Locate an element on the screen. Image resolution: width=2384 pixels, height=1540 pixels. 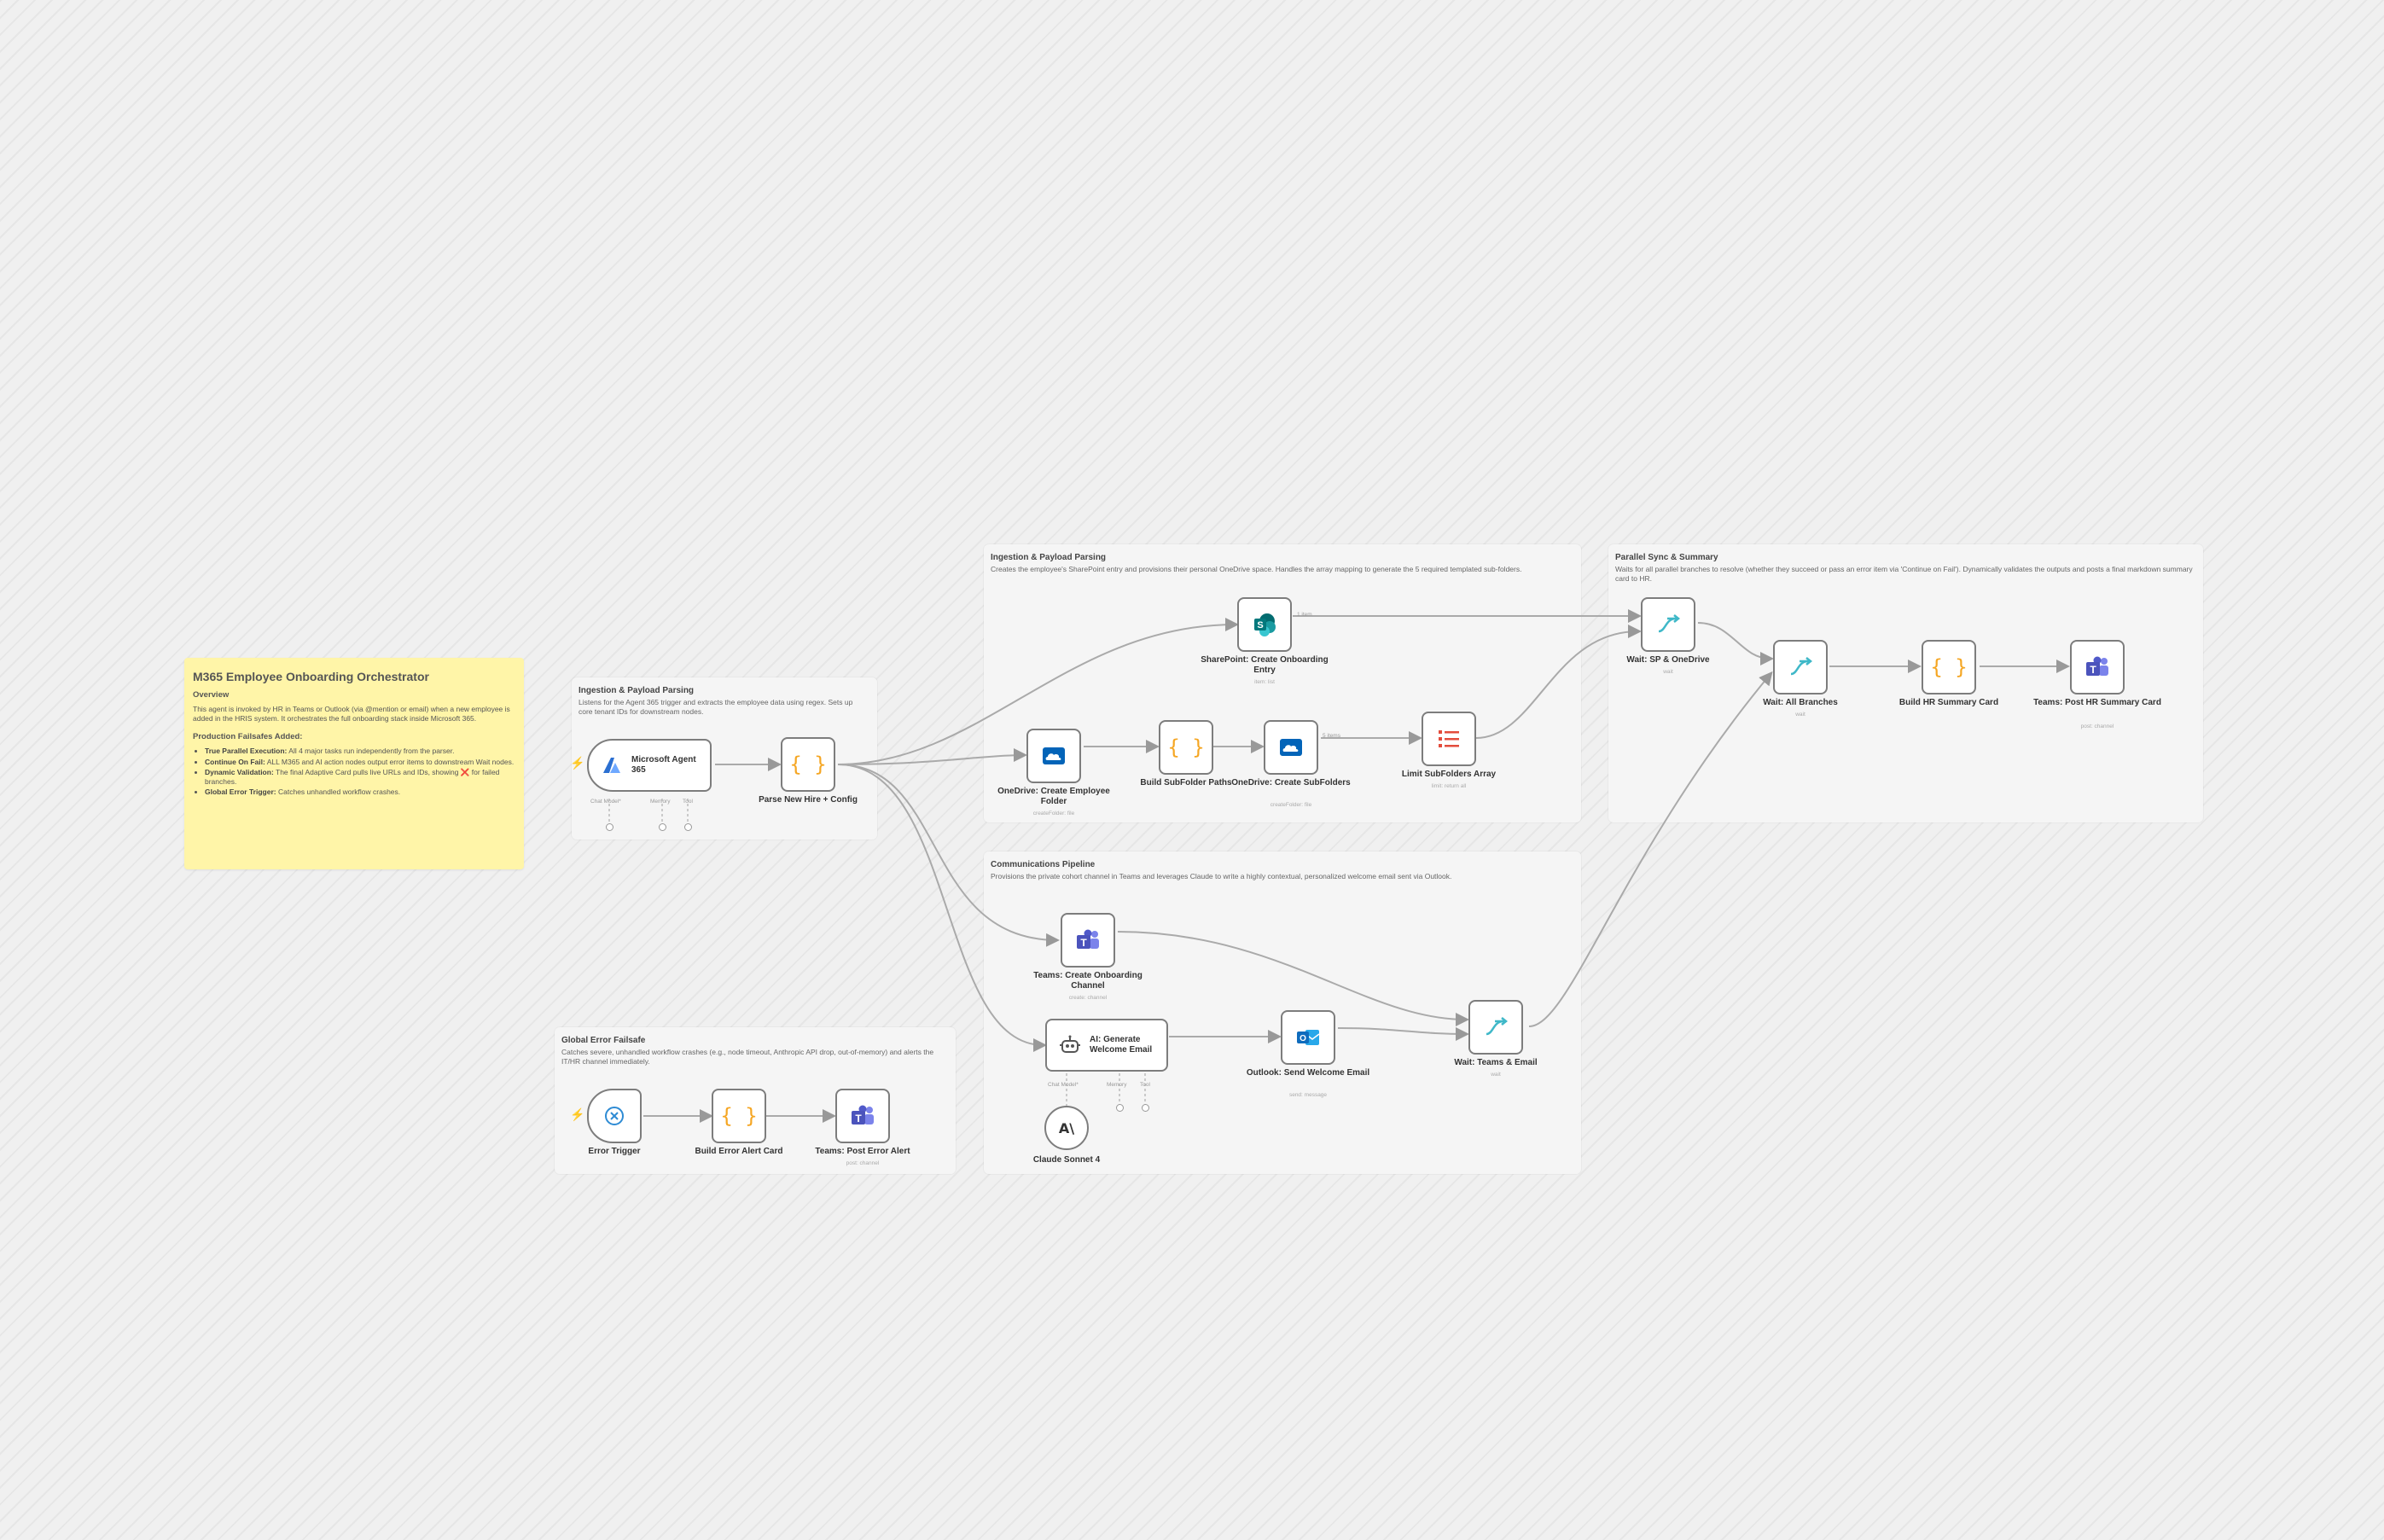
node-wait-teams-email is located at coordinates (1495, 1027).